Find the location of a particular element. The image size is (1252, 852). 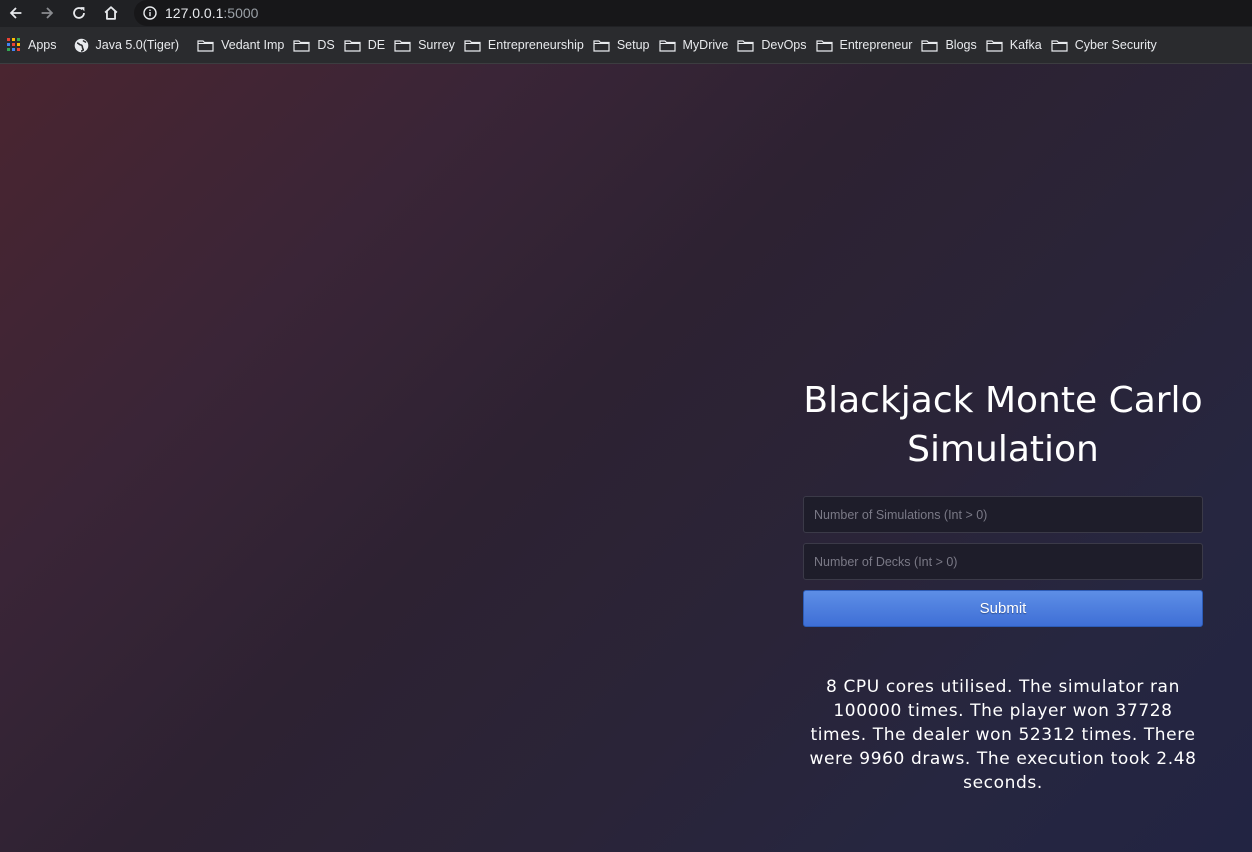

arrow-left-icon is located at coordinates (15, 13).